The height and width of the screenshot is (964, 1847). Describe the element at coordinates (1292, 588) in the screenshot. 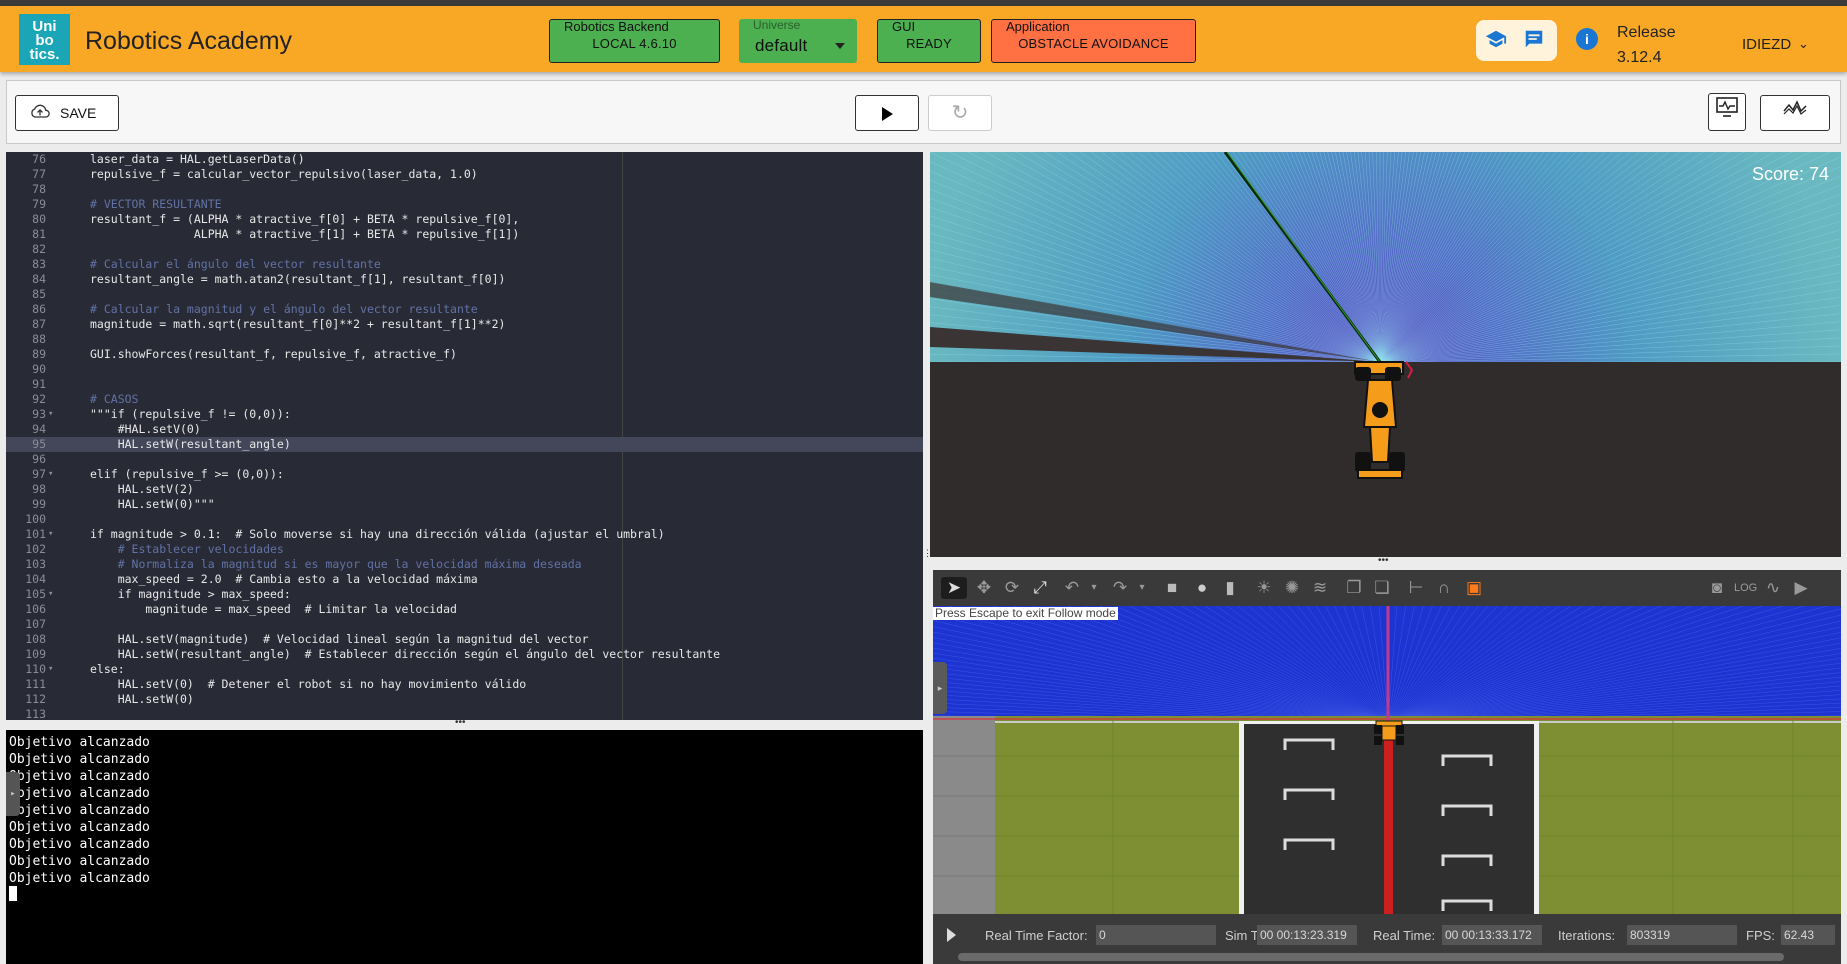

I see `spot-light-icon: ✺` at that location.